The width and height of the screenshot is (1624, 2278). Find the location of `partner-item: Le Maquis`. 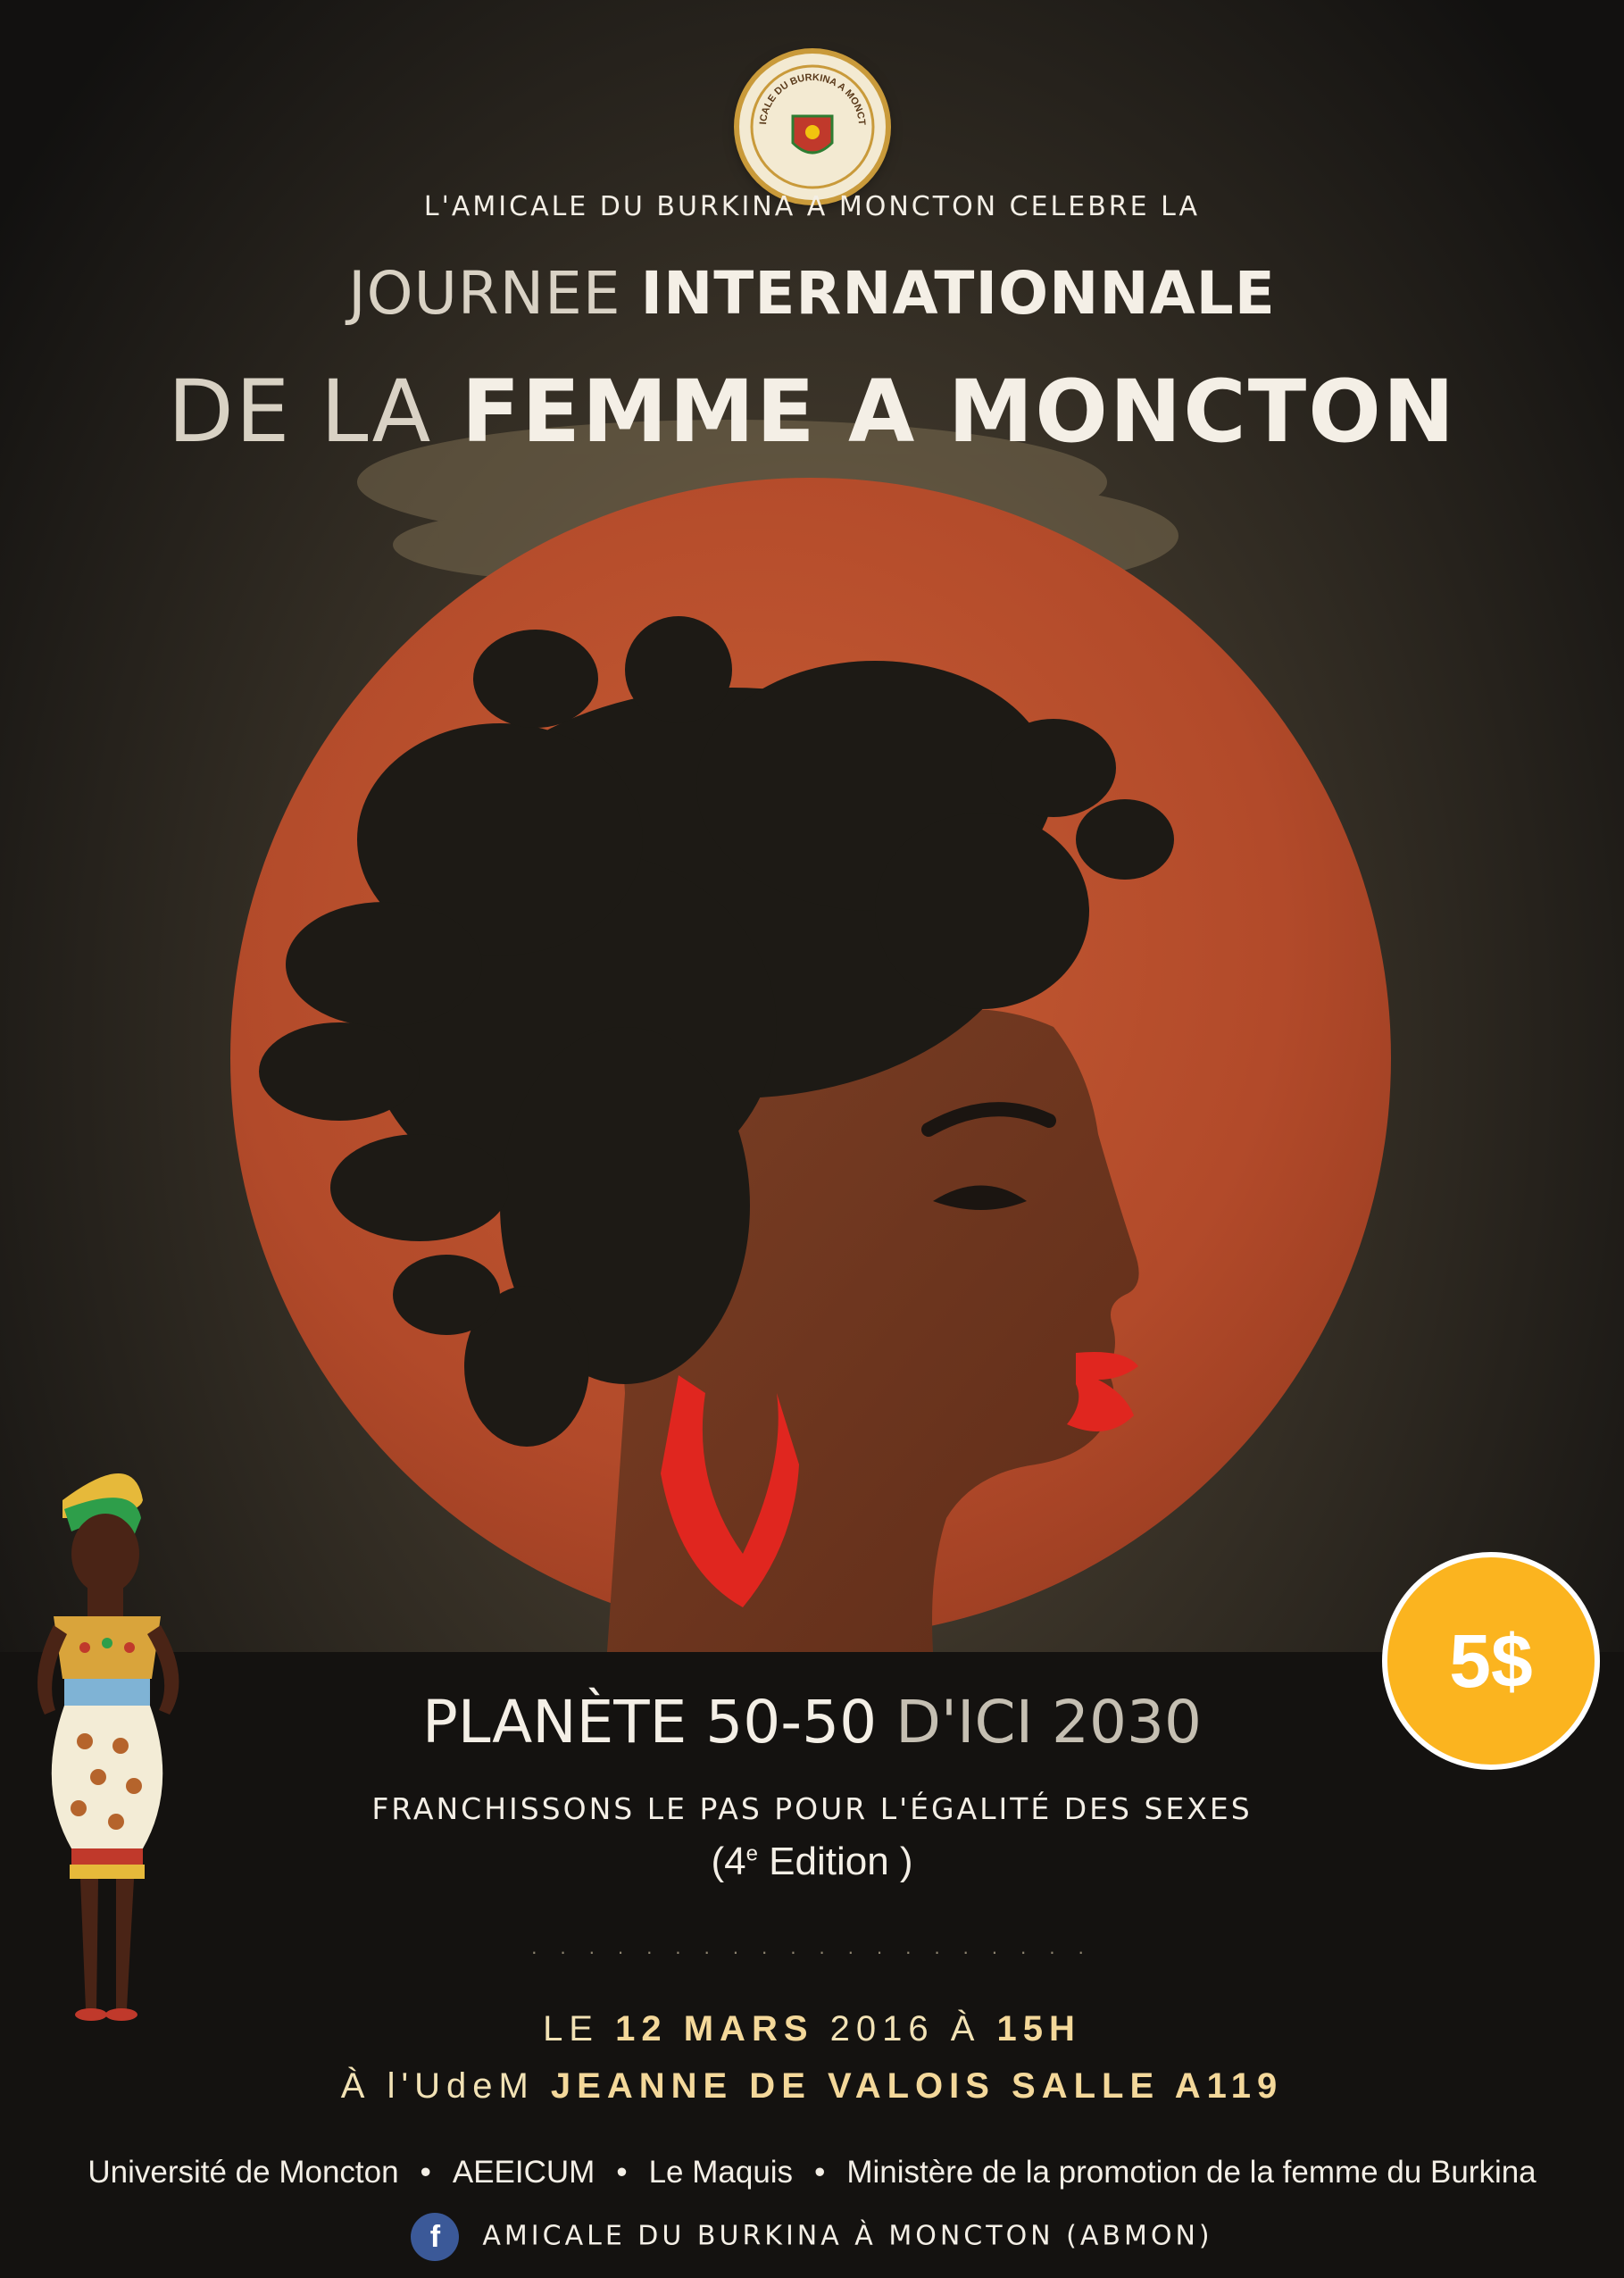

partner-item: Le Maquis is located at coordinates (721, 2172).